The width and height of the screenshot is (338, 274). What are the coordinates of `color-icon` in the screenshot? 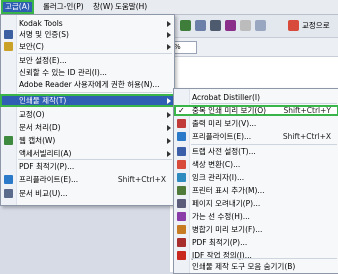 It's located at (181, 164).